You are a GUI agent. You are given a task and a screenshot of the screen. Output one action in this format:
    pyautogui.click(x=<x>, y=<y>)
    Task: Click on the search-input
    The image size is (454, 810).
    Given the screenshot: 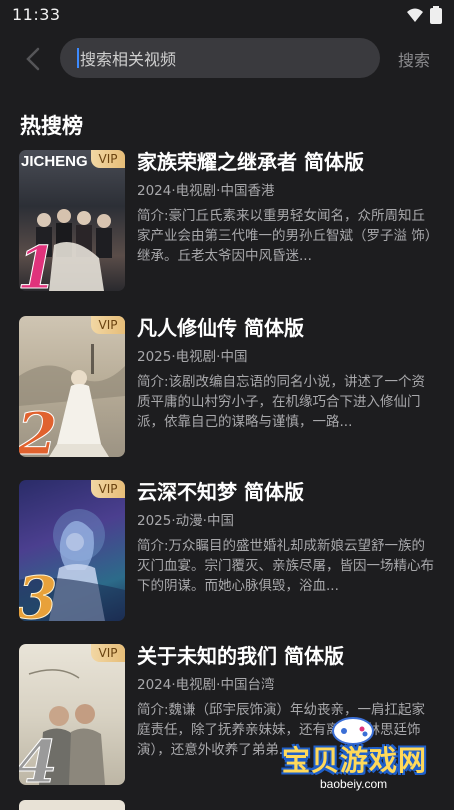 What is the action you would take?
    pyautogui.click(x=225, y=59)
    